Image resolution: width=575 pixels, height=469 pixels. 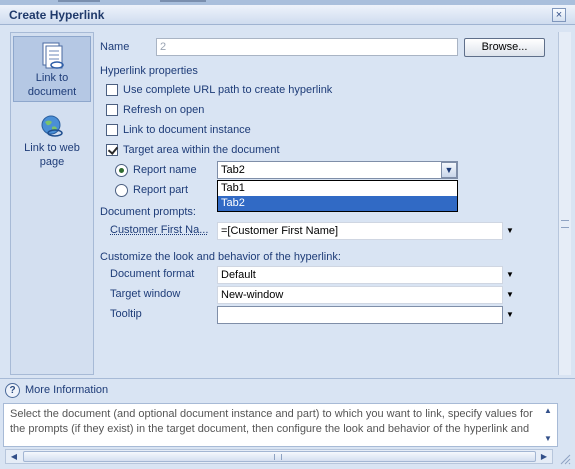 I want to click on scroll-down-arrow-icon: ▼, so click(x=548, y=438).